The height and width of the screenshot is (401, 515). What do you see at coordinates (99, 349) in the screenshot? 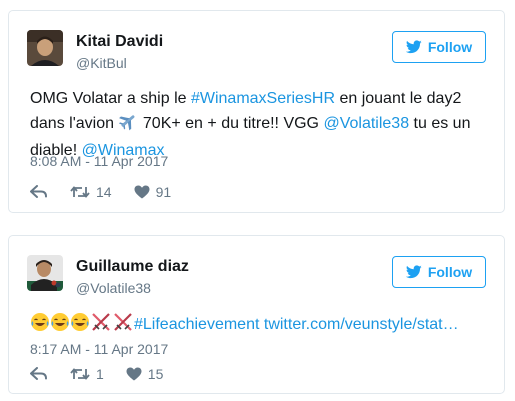
I see `tweet-timestamp: 8:17 AM - 11 Apr 2017` at bounding box center [99, 349].